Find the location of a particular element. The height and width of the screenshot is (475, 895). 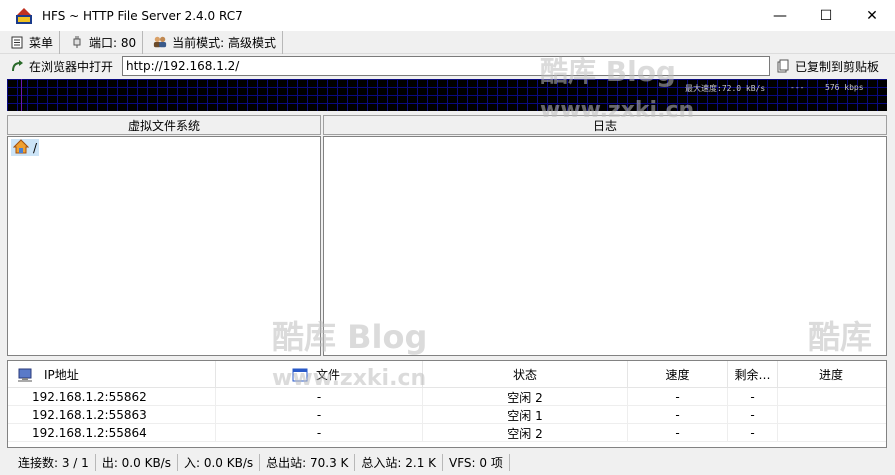

vfs-root-item: / is located at coordinates (25, 147).